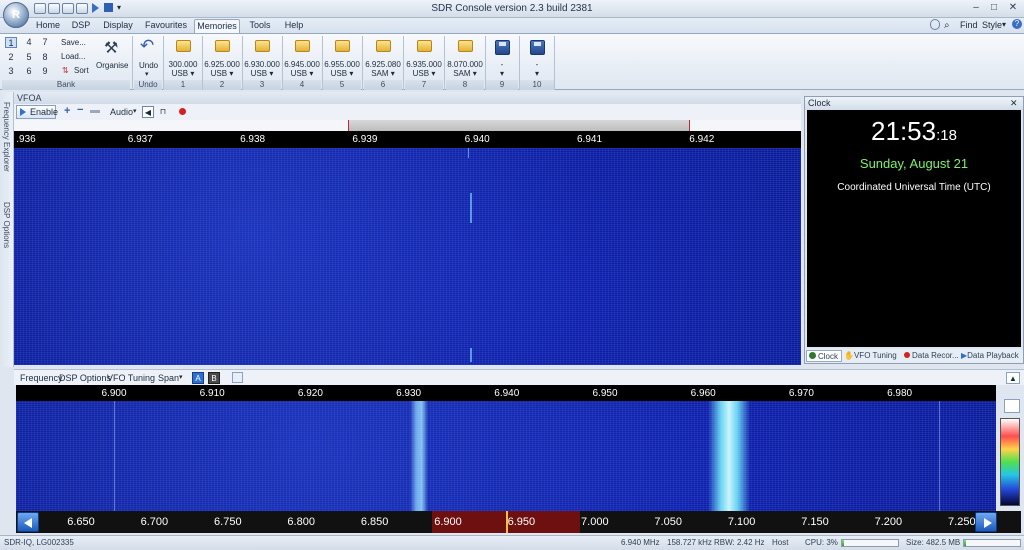 The width and height of the screenshot is (1024, 550). What do you see at coordinates (41, 378) in the screenshot?
I see `frequency-tab: Frequency` at bounding box center [41, 378].